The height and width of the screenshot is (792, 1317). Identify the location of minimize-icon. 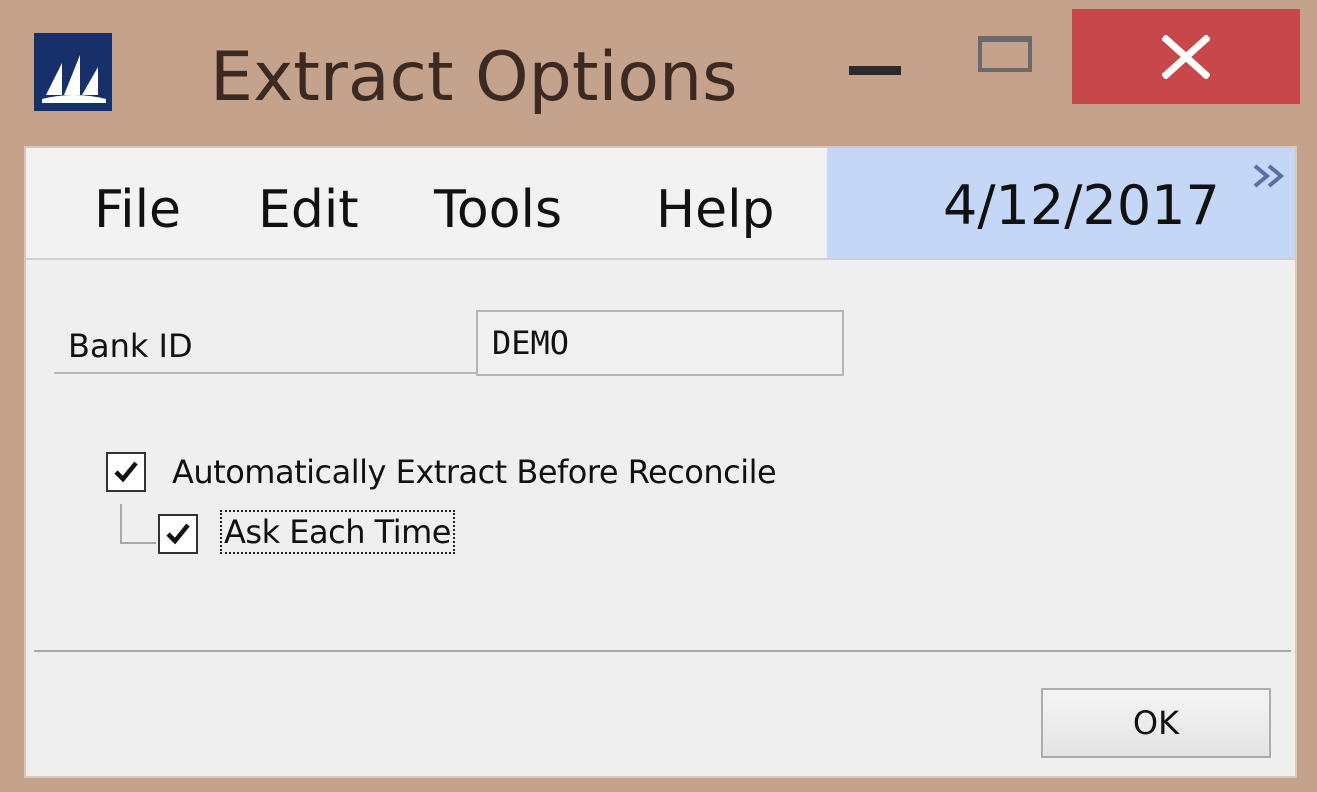
(875, 70).